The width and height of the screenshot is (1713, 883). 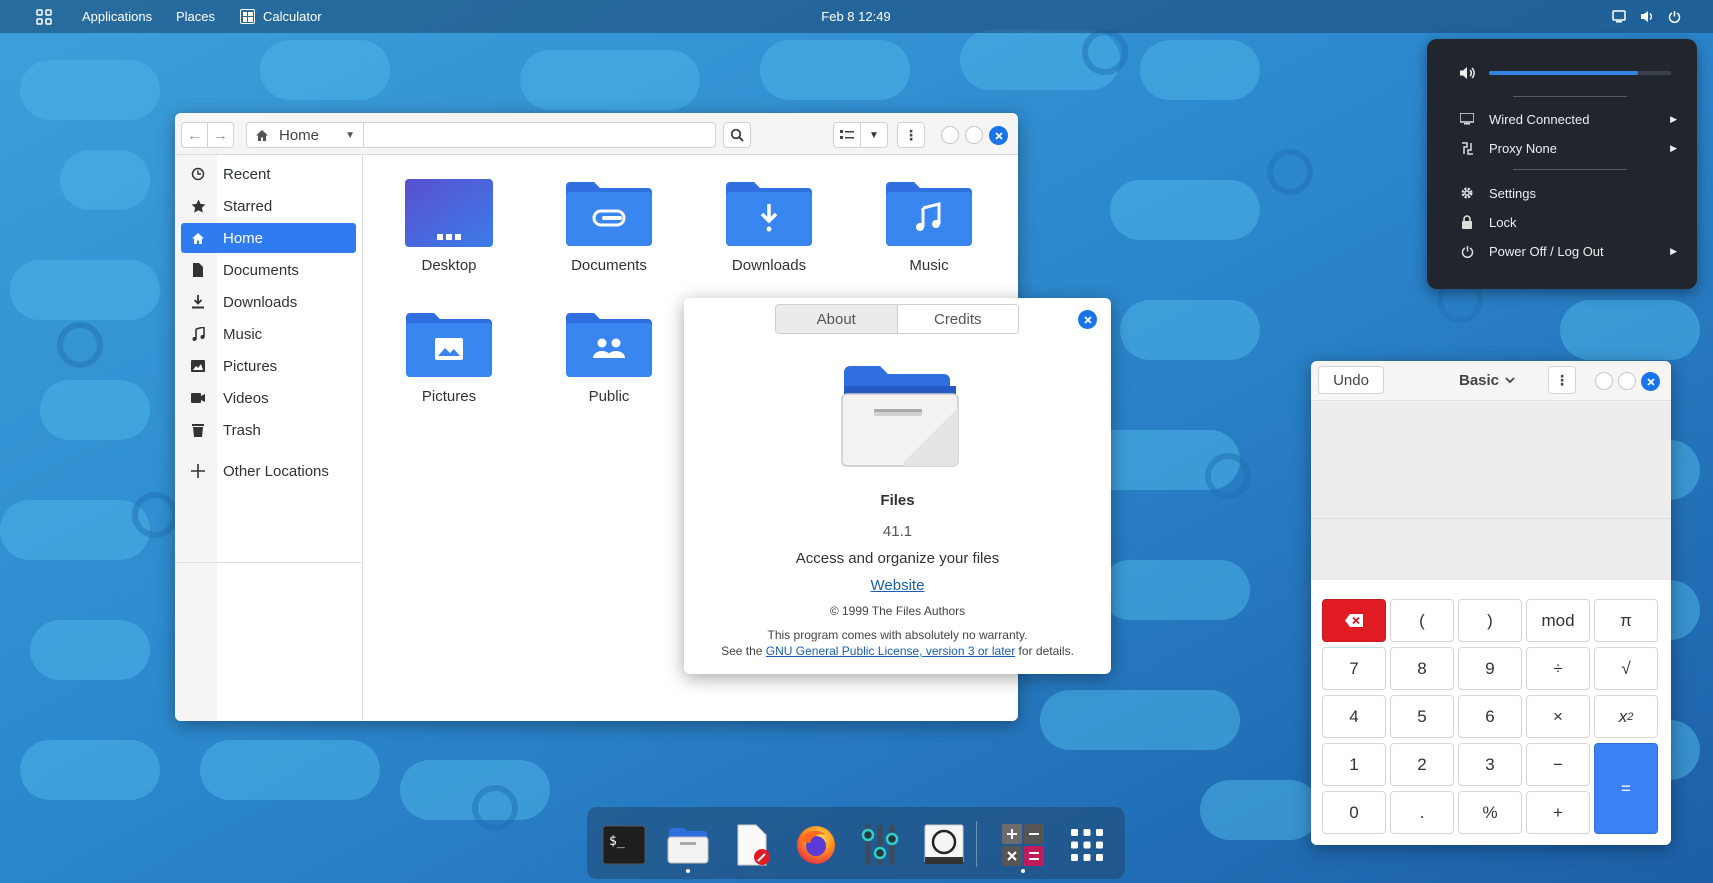 What do you see at coordinates (281, 16) in the screenshot?
I see `active-app-menu: Calculator` at bounding box center [281, 16].